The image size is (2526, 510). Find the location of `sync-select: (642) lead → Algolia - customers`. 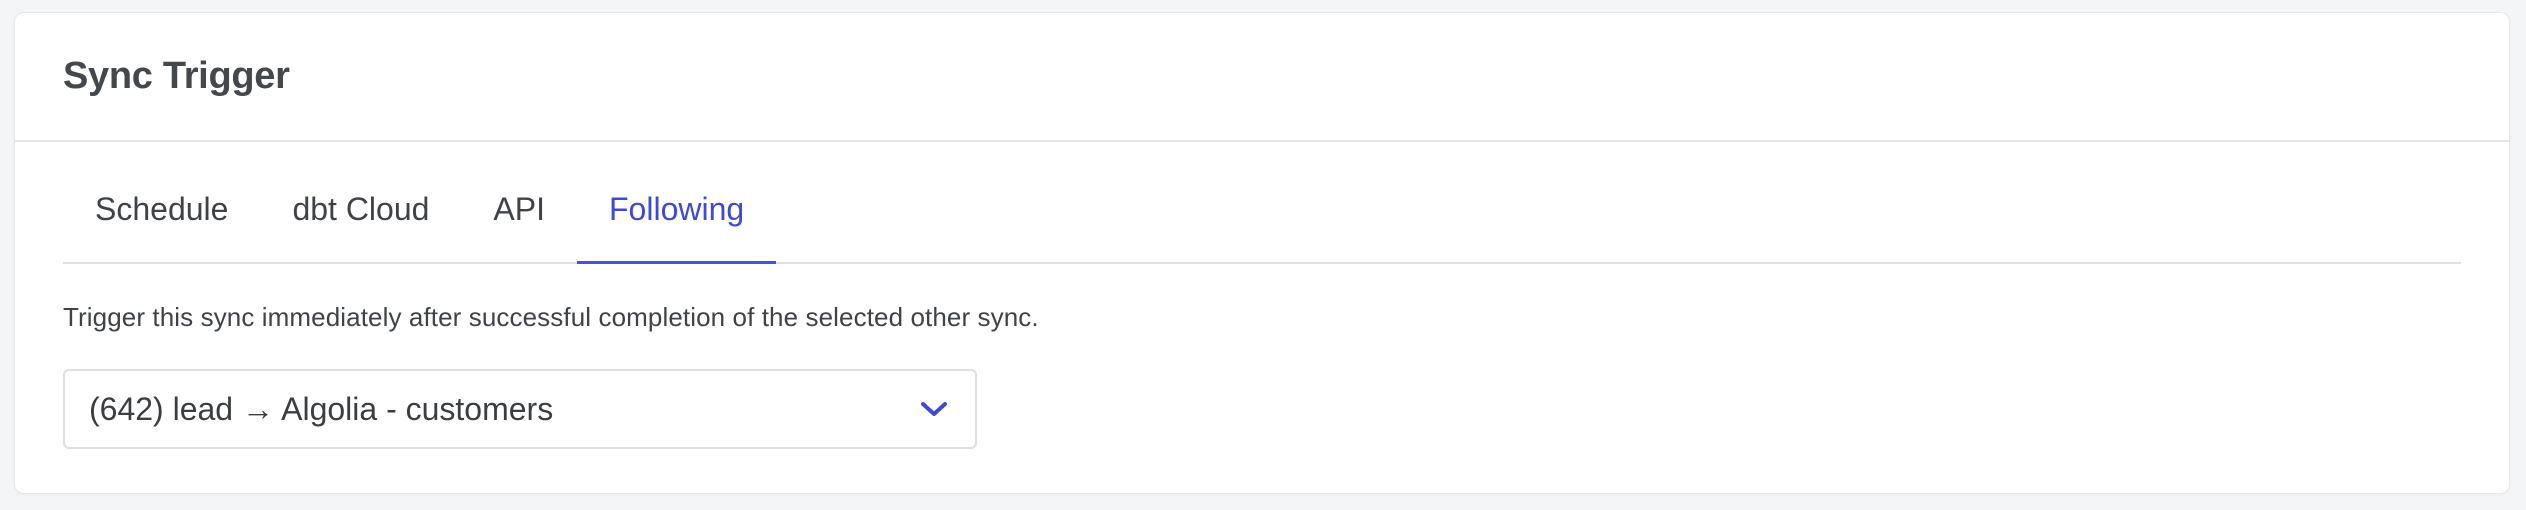

sync-select: (642) lead → Algolia - customers is located at coordinates (520, 409).